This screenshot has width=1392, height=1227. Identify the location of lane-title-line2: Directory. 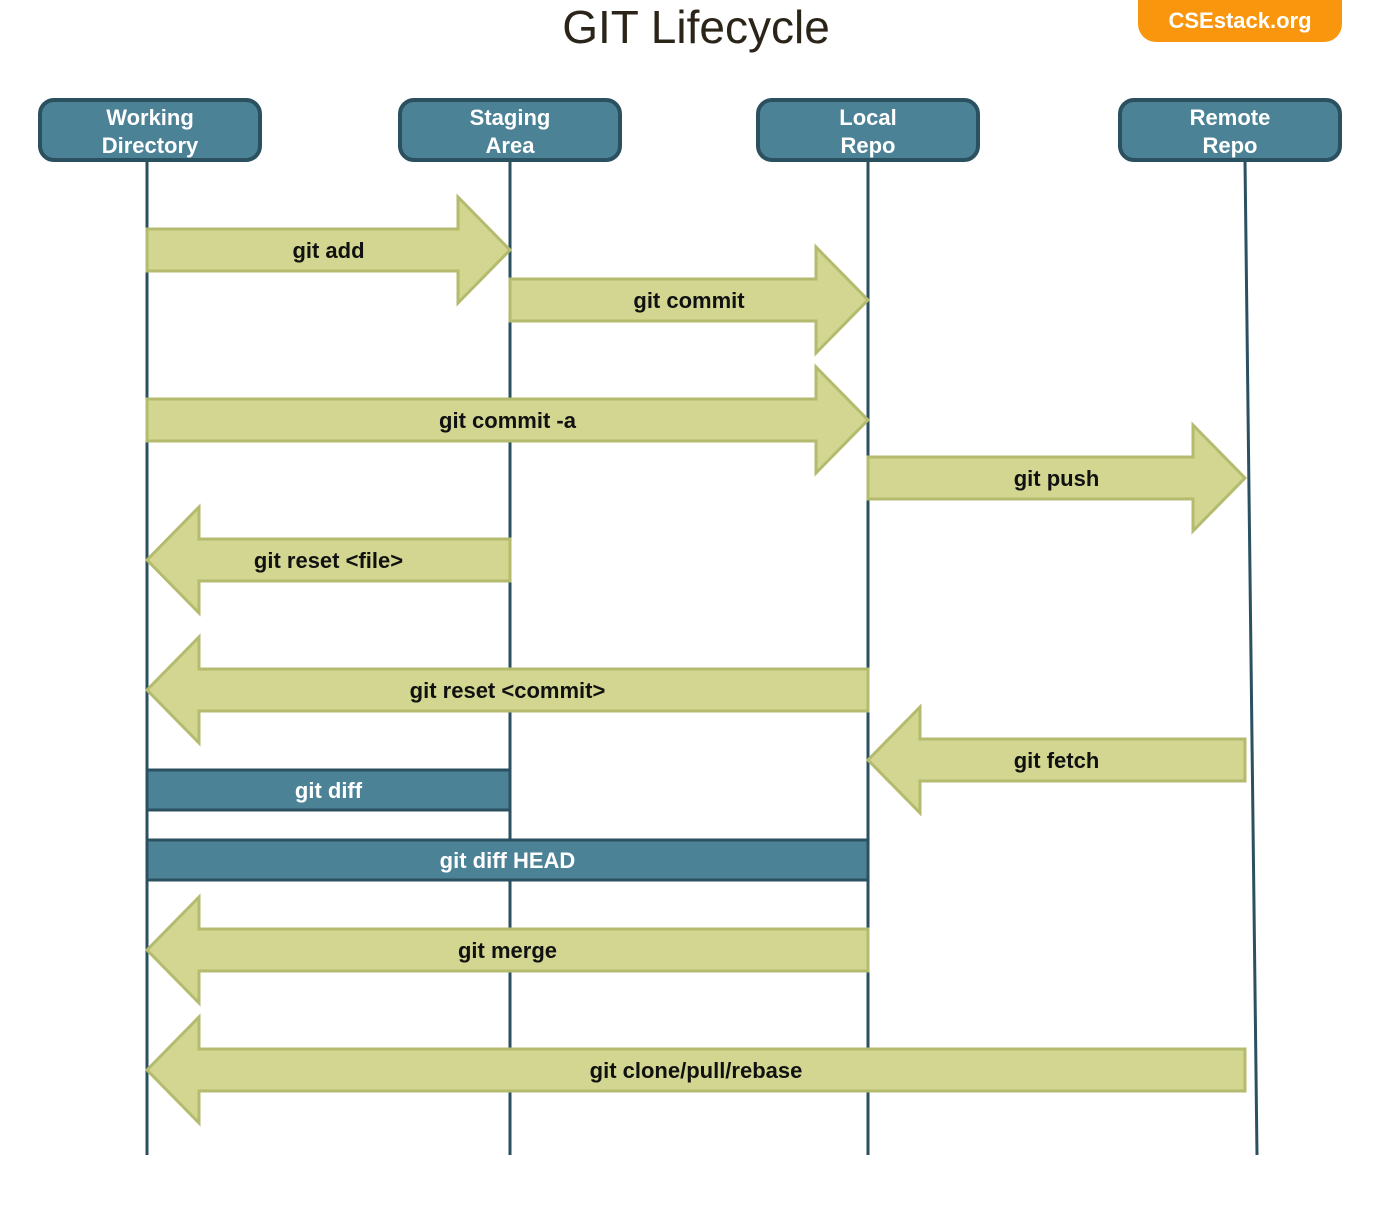
(150, 145).